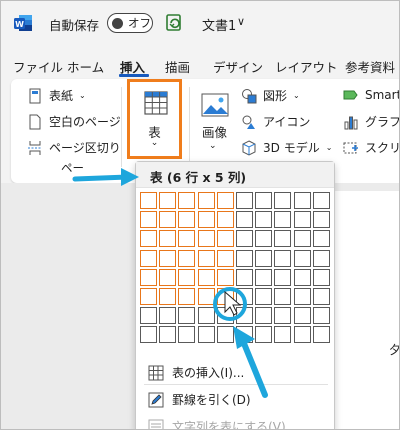 Image resolution: width=400 pixels, height=430 pixels. What do you see at coordinates (371, 121) in the screenshot?
I see `chart-button: グラフ` at bounding box center [371, 121].